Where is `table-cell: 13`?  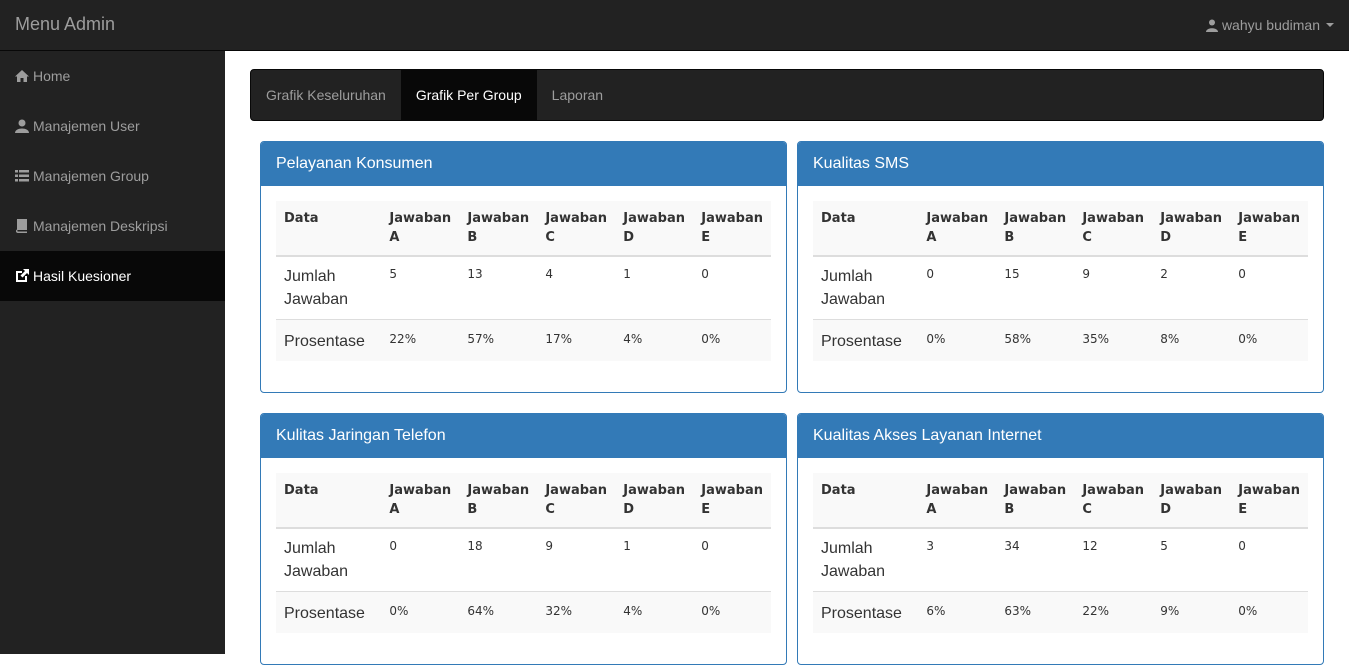
table-cell: 13 is located at coordinates (498, 287).